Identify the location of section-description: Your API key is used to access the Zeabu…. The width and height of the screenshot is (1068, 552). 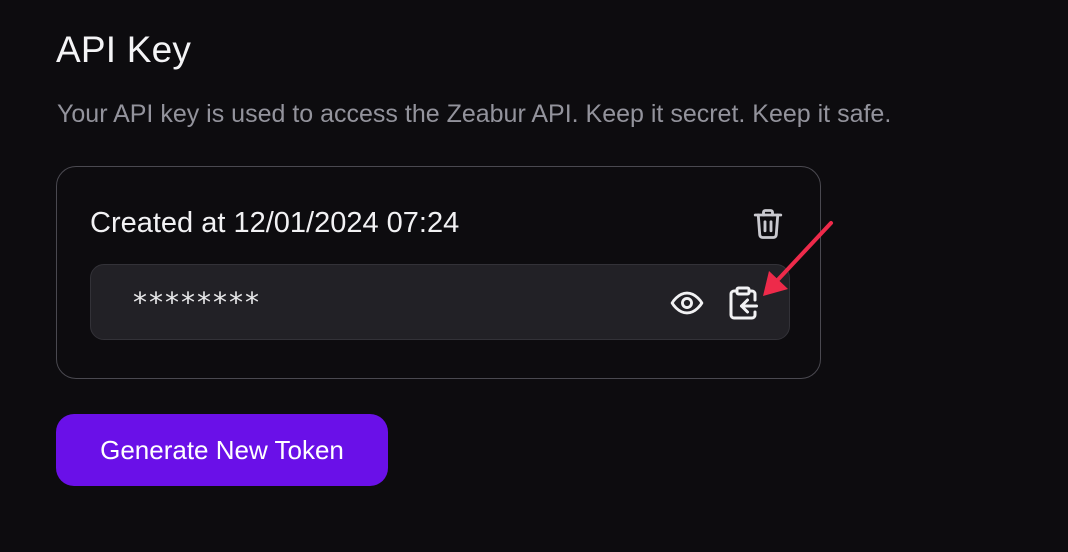
(474, 114).